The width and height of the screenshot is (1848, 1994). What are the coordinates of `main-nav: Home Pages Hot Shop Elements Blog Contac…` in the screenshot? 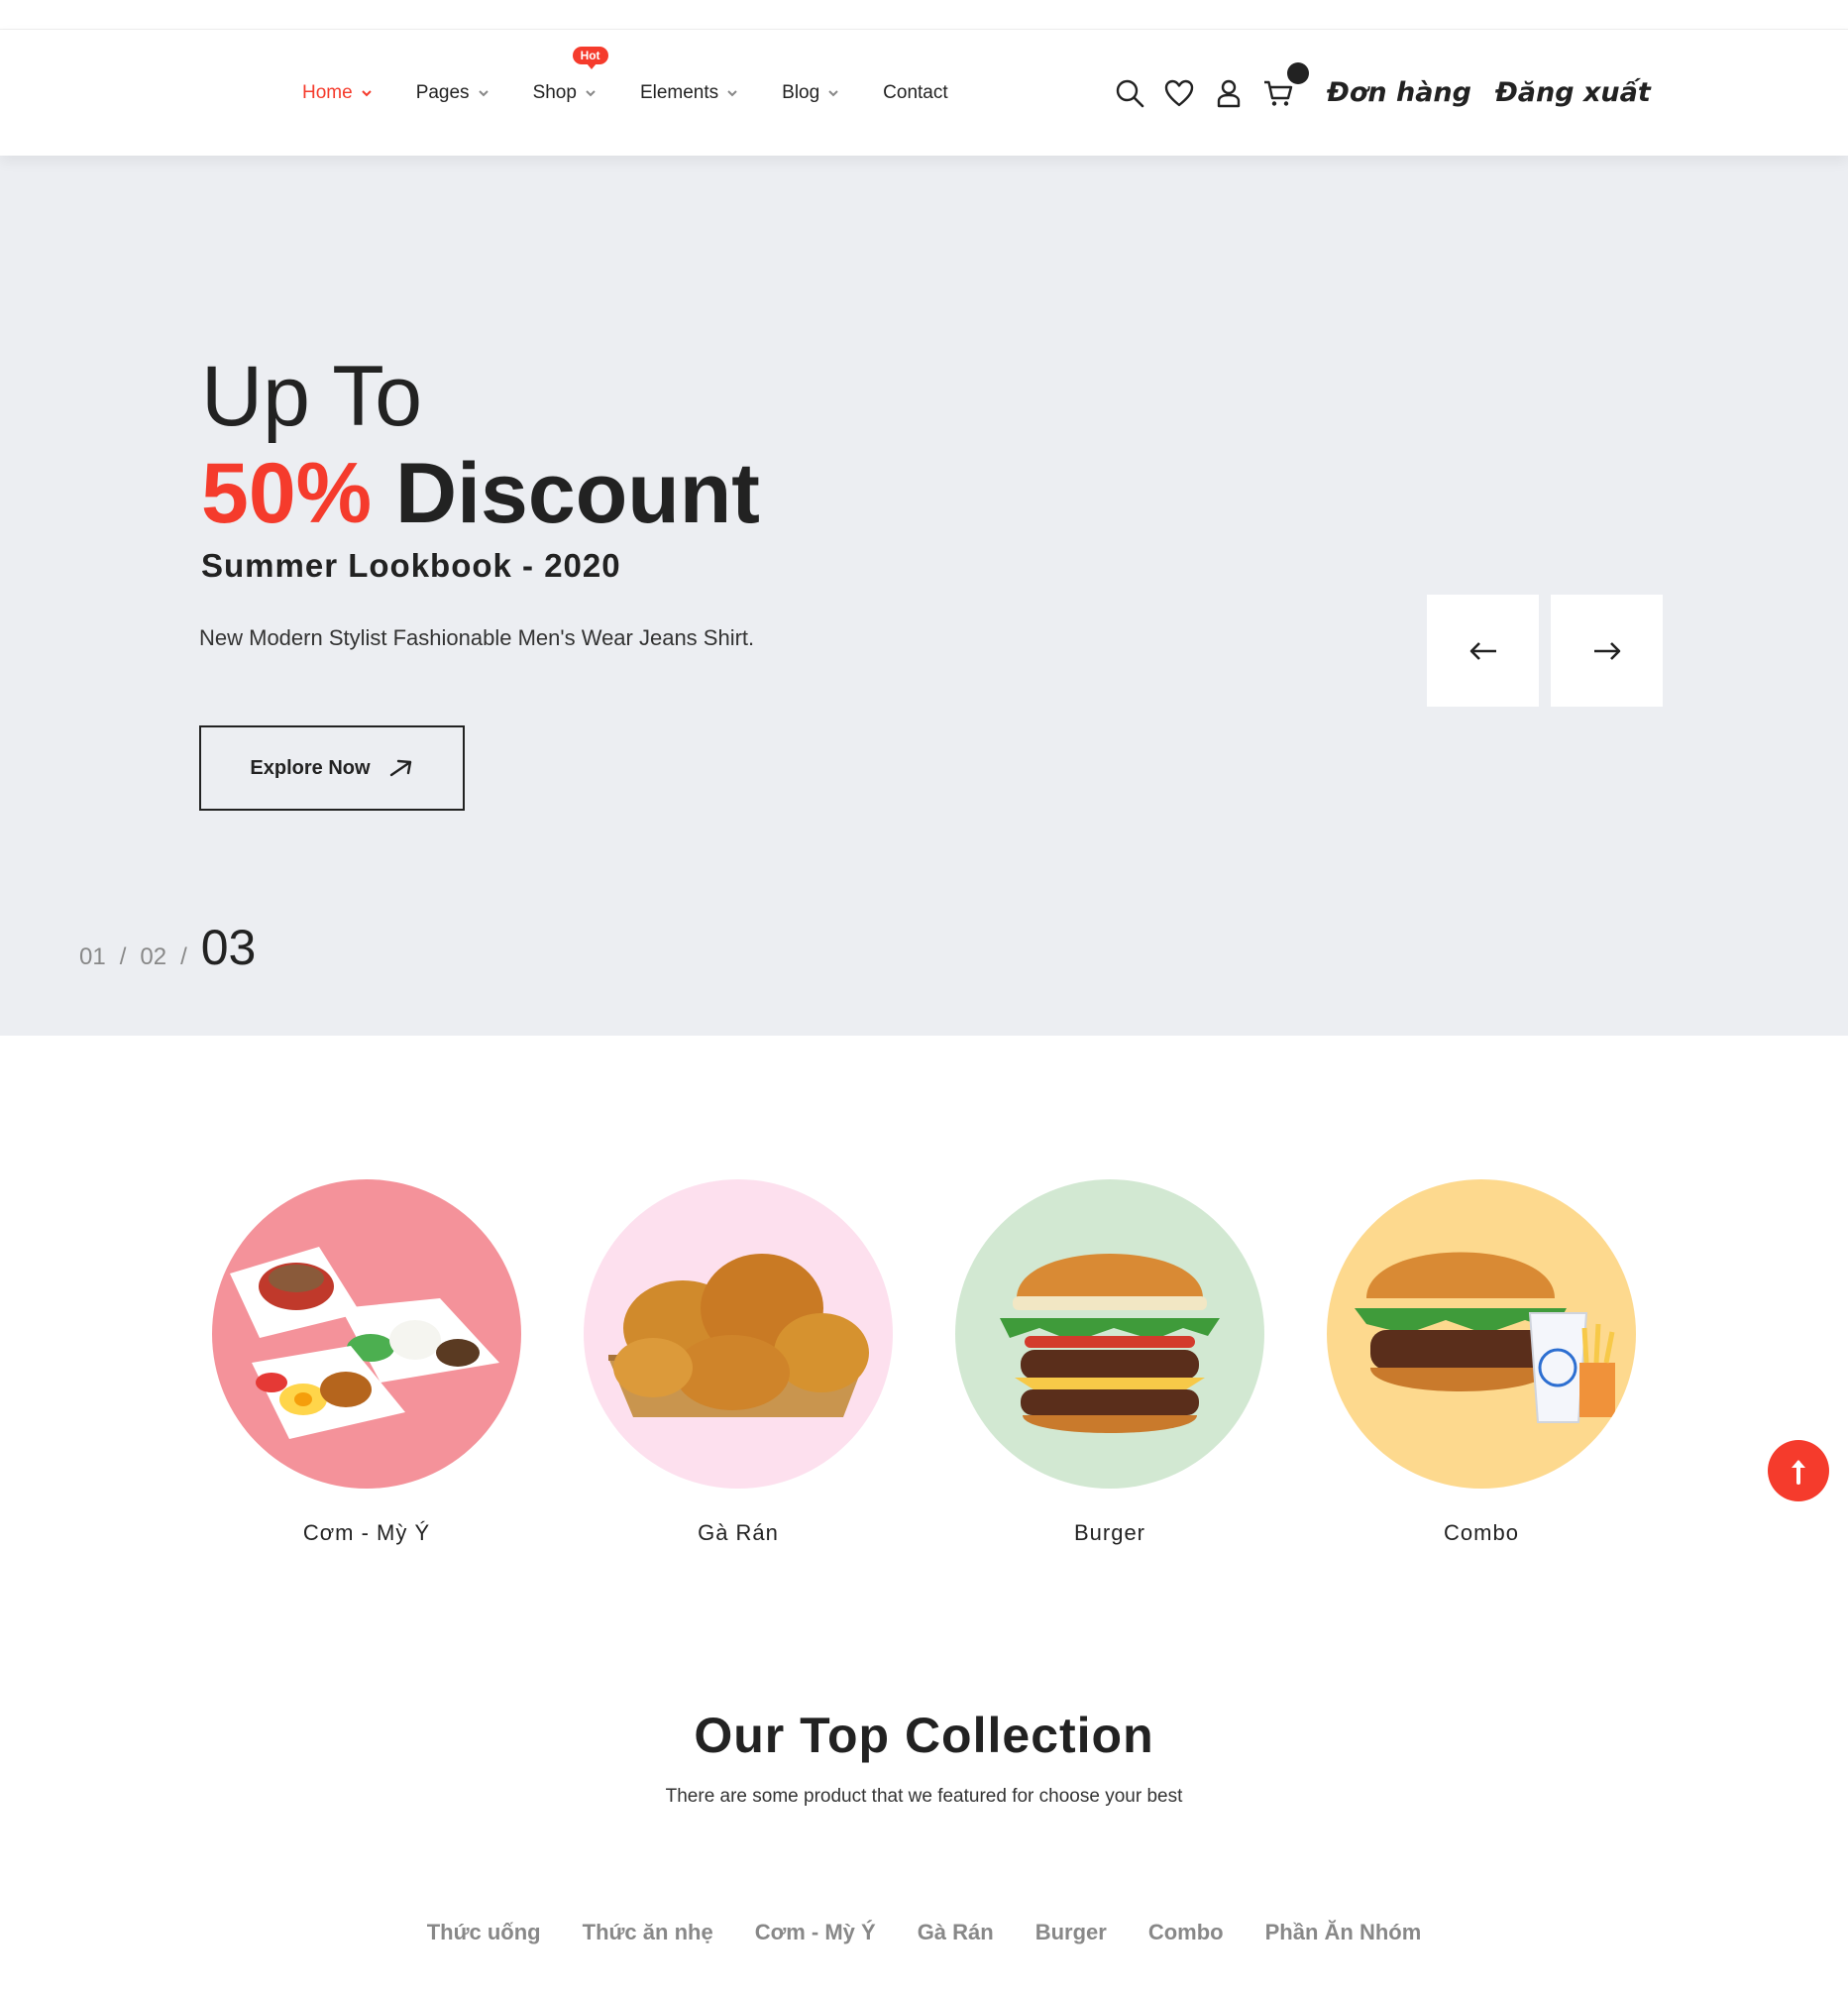 It's located at (647, 93).